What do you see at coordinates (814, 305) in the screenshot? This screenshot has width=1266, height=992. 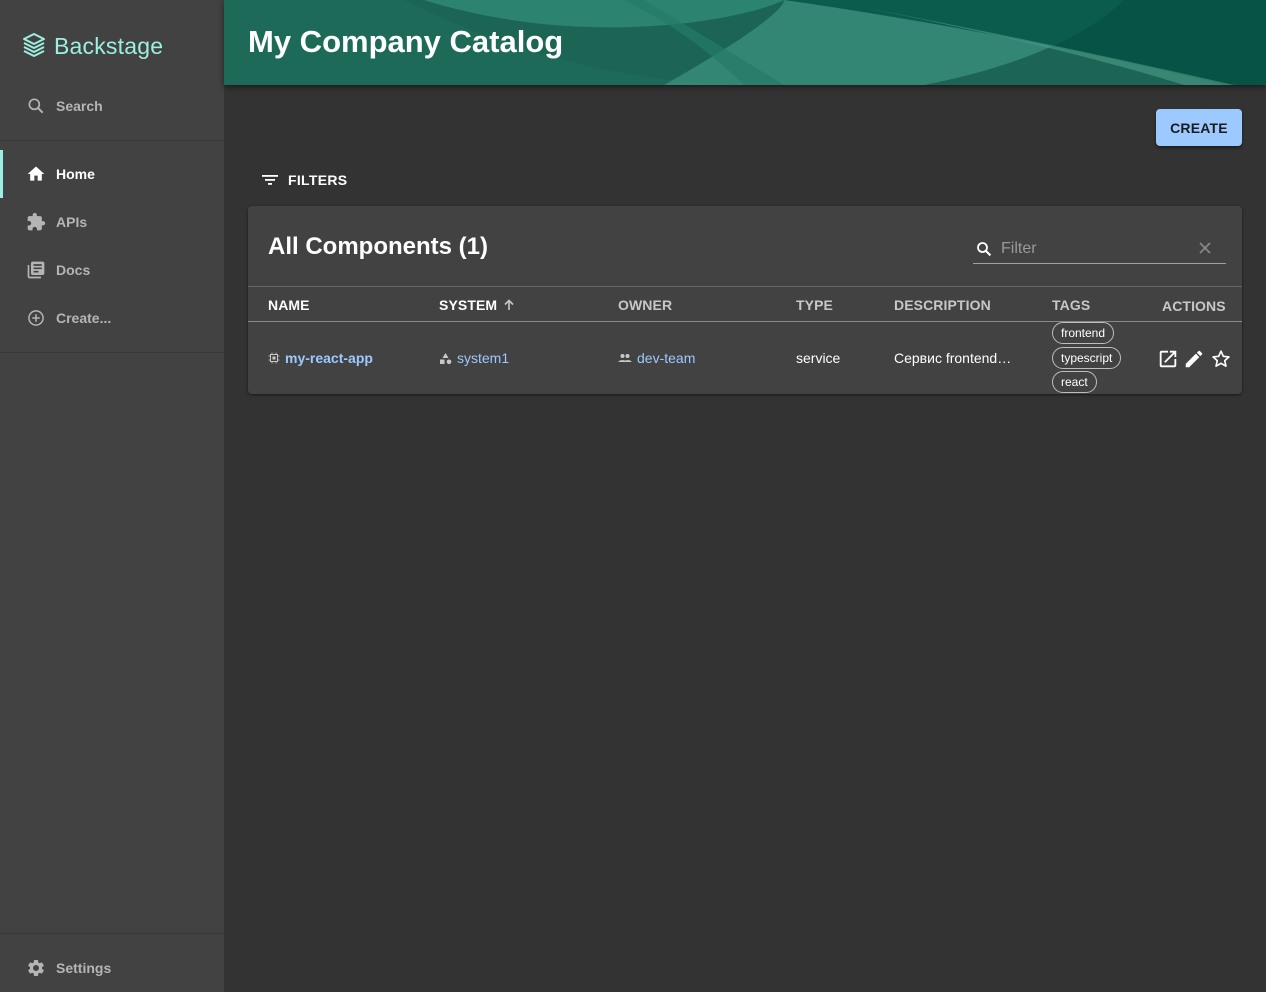 I see `column-header-type: TYPE` at bounding box center [814, 305].